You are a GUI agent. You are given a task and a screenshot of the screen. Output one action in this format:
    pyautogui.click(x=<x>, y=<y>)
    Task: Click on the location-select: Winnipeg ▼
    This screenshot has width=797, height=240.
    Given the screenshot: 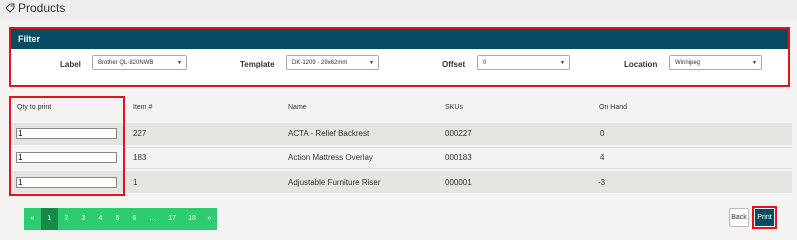 What is the action you would take?
    pyautogui.click(x=715, y=62)
    